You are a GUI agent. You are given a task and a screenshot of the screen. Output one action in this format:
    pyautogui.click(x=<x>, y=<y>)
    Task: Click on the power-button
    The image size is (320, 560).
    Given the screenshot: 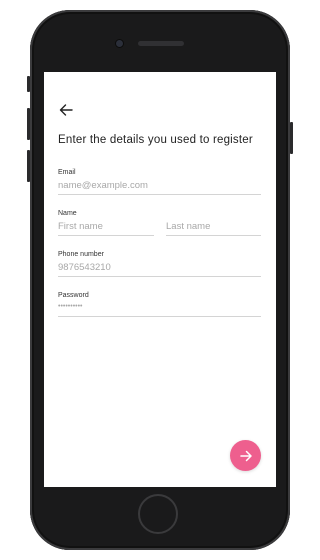 What is the action you would take?
    pyautogui.click(x=291, y=138)
    